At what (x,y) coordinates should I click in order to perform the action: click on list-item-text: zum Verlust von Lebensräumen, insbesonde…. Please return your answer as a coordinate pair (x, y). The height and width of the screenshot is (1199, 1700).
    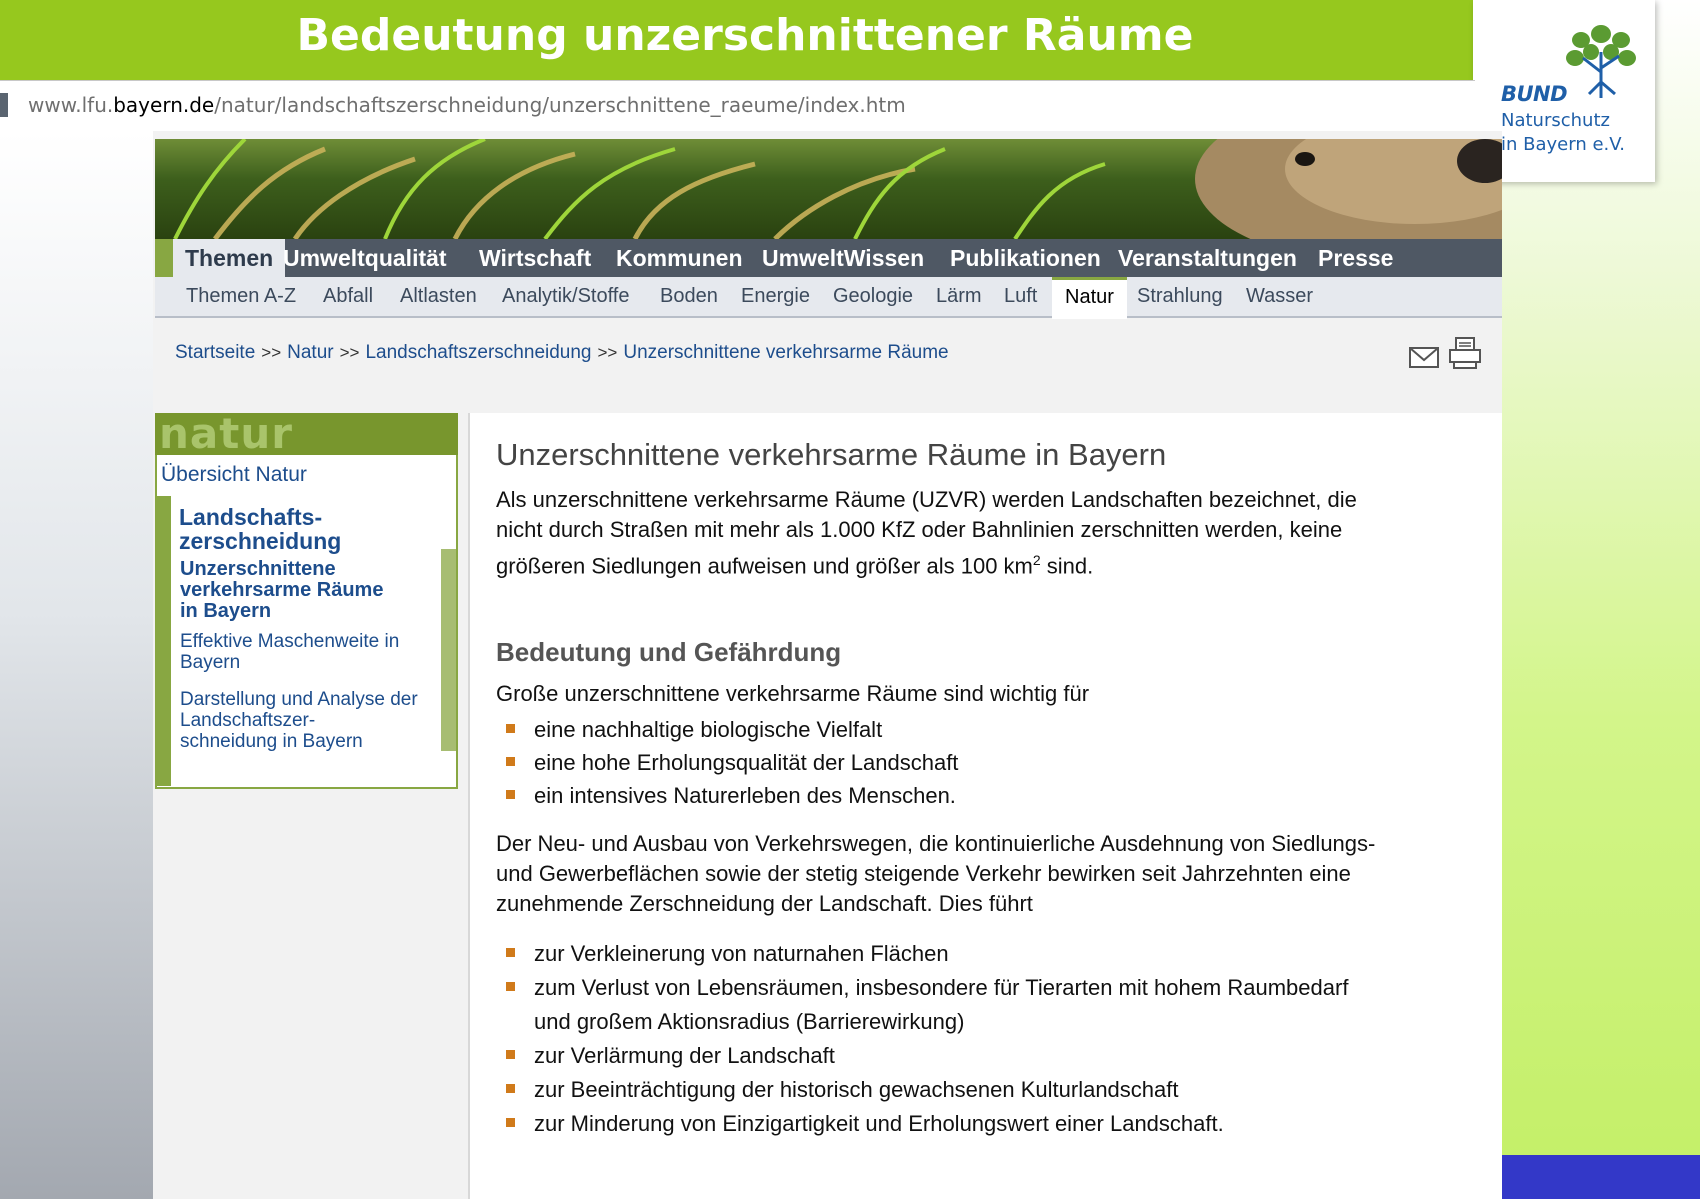
    Looking at the image, I should click on (941, 987).